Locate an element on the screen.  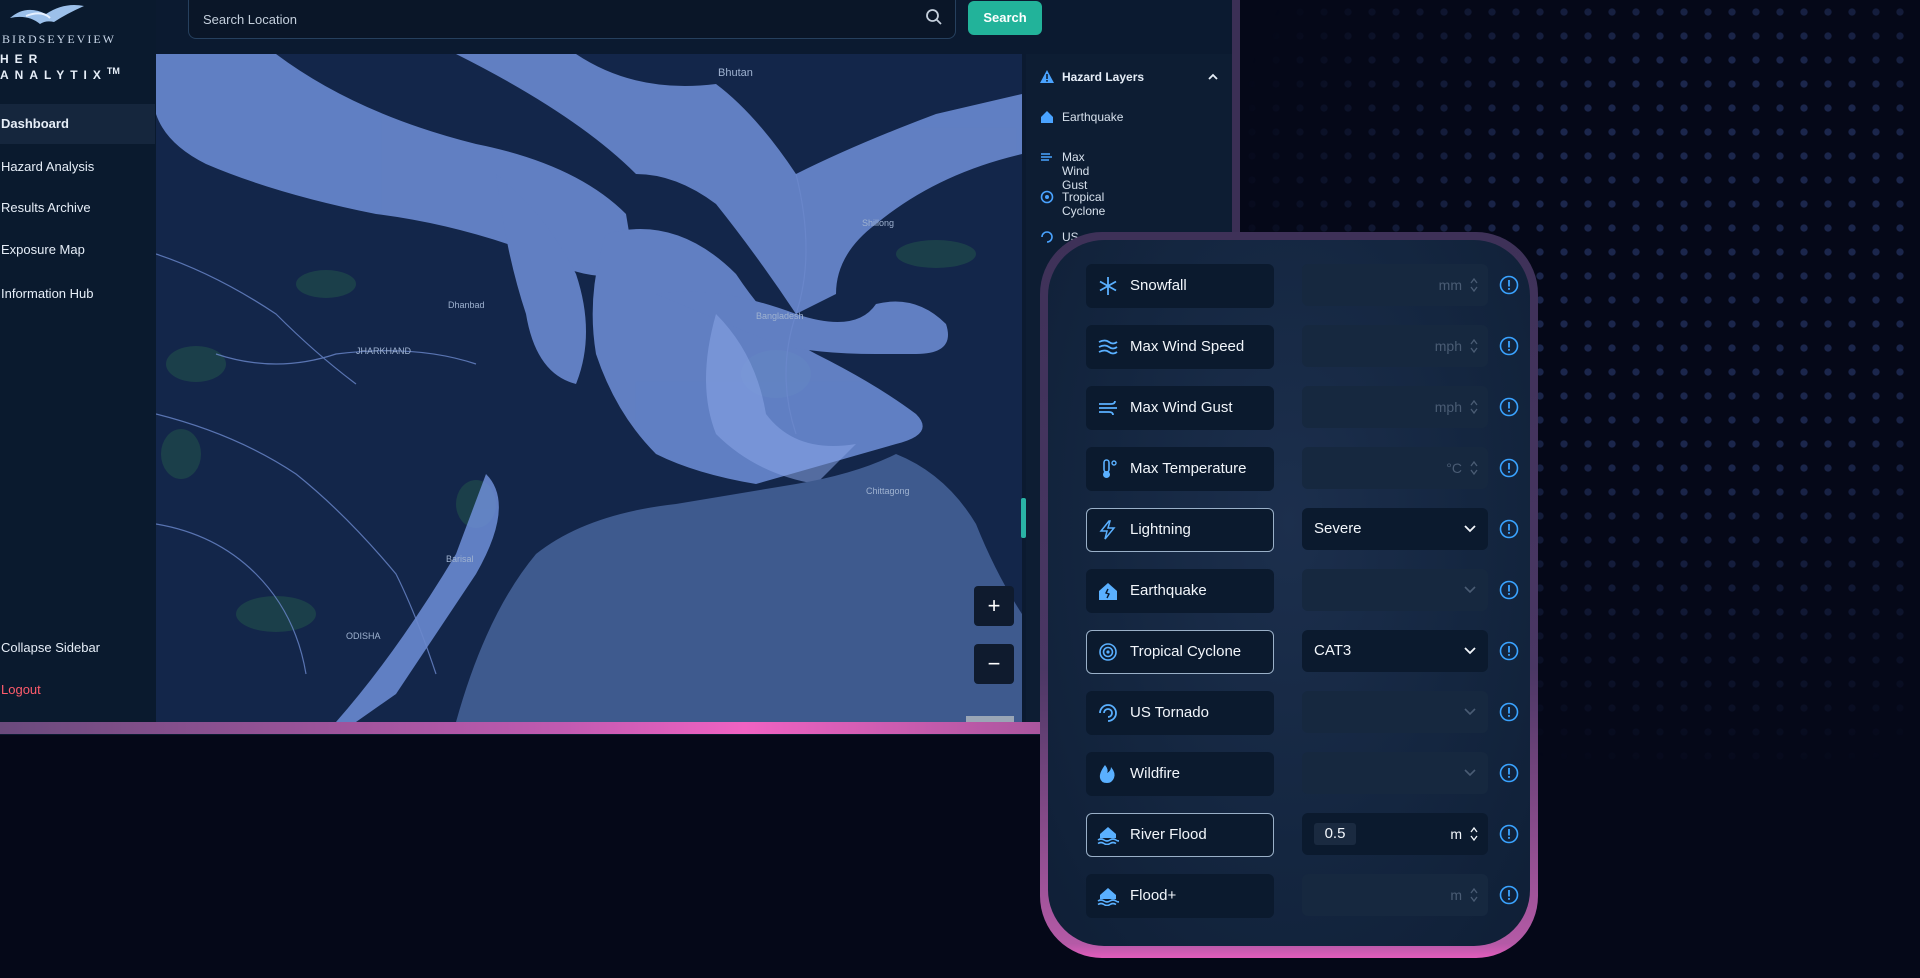
chevron-up-icon is located at coordinates (1213, 77).